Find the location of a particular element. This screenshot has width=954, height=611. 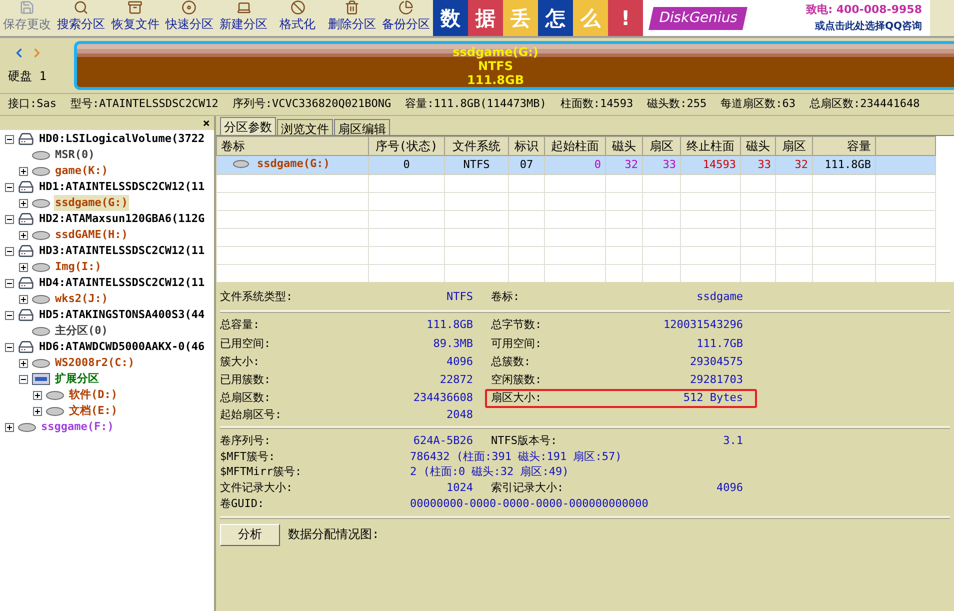

field-value: 2048 is located at coordinates (459, 415).